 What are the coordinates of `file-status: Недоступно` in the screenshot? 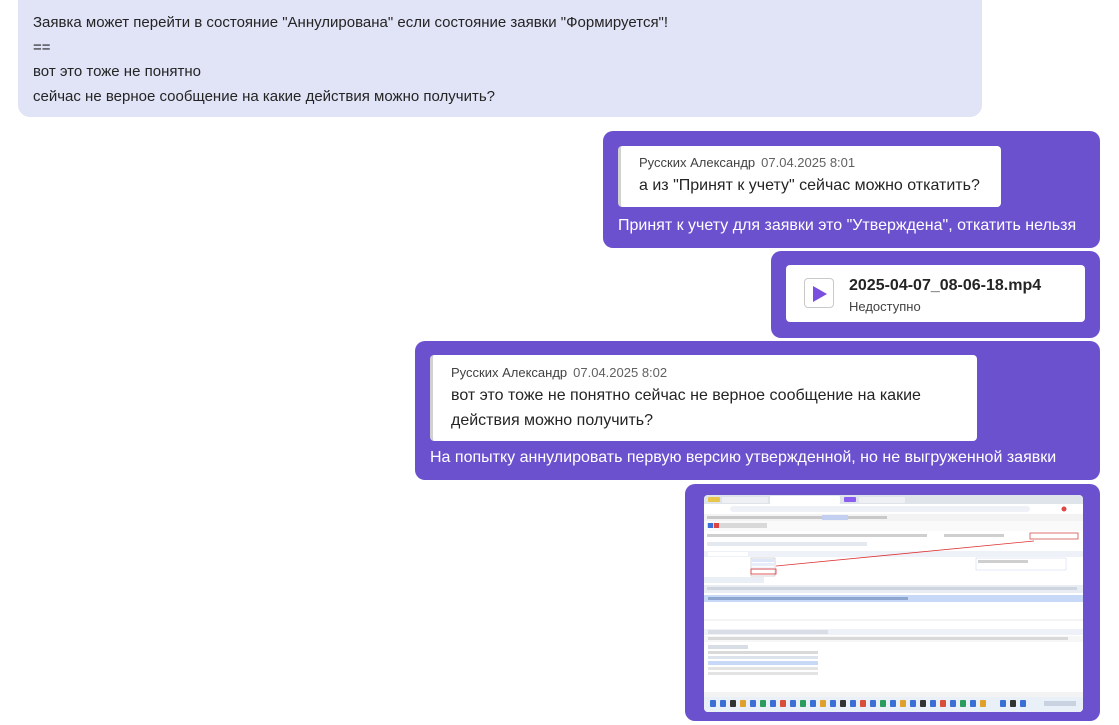 It's located at (885, 306).